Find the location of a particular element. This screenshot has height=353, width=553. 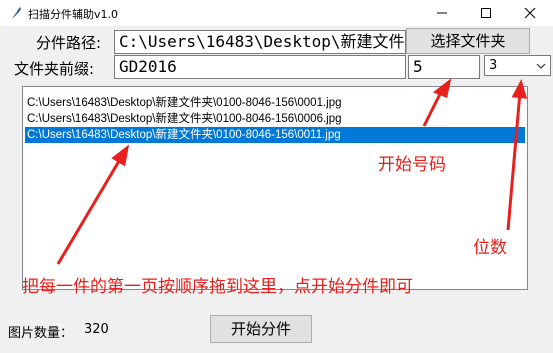

arrow-list is located at coordinates (90, 210).